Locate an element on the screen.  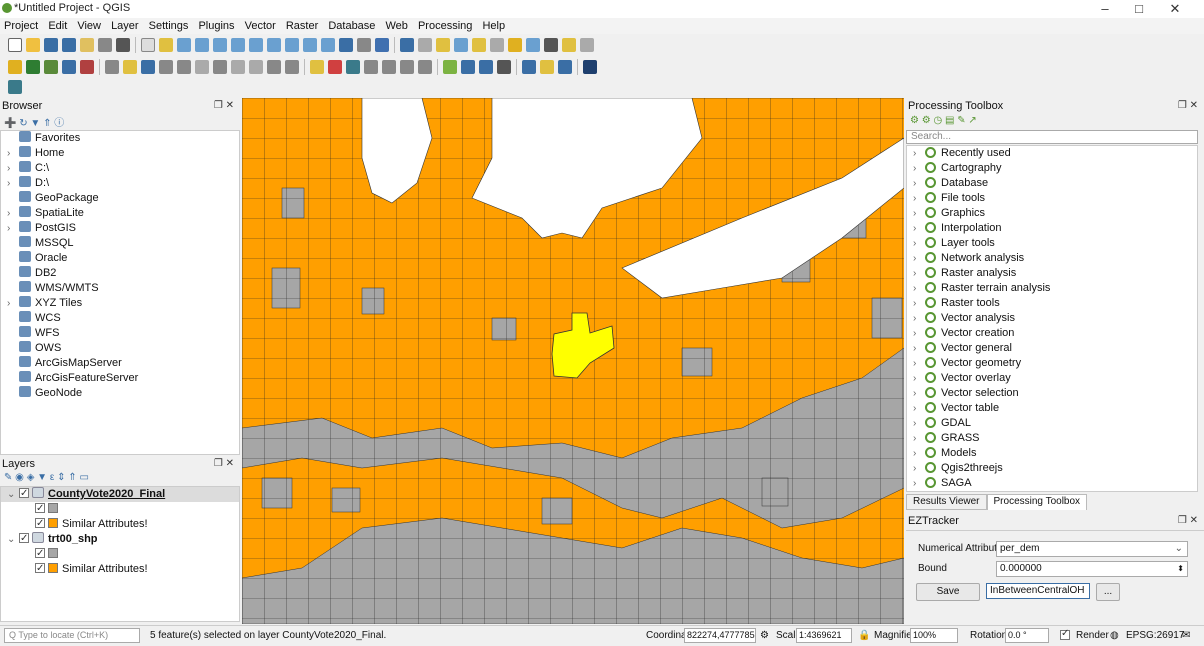
remove-layer-icon: ▭ is located at coordinates (83, 477).